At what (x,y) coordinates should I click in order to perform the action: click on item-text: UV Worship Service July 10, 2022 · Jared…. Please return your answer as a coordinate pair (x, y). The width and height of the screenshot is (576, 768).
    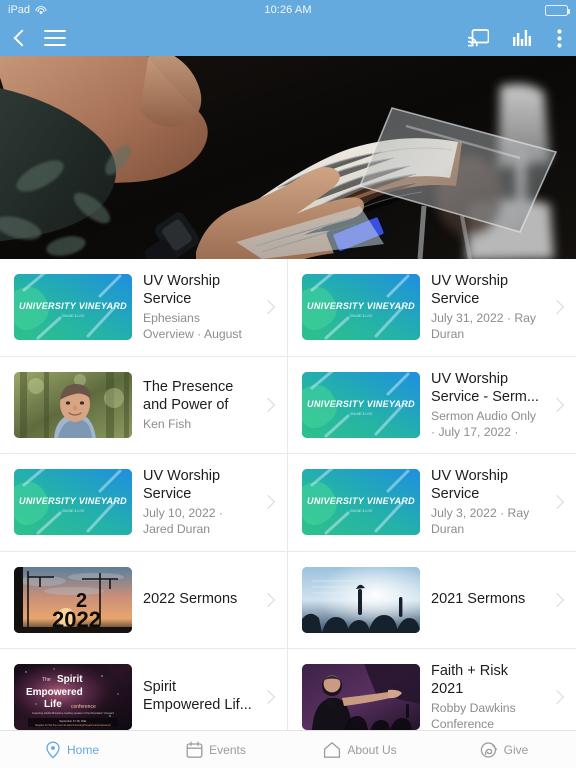
    Looking at the image, I should click on (197, 502).